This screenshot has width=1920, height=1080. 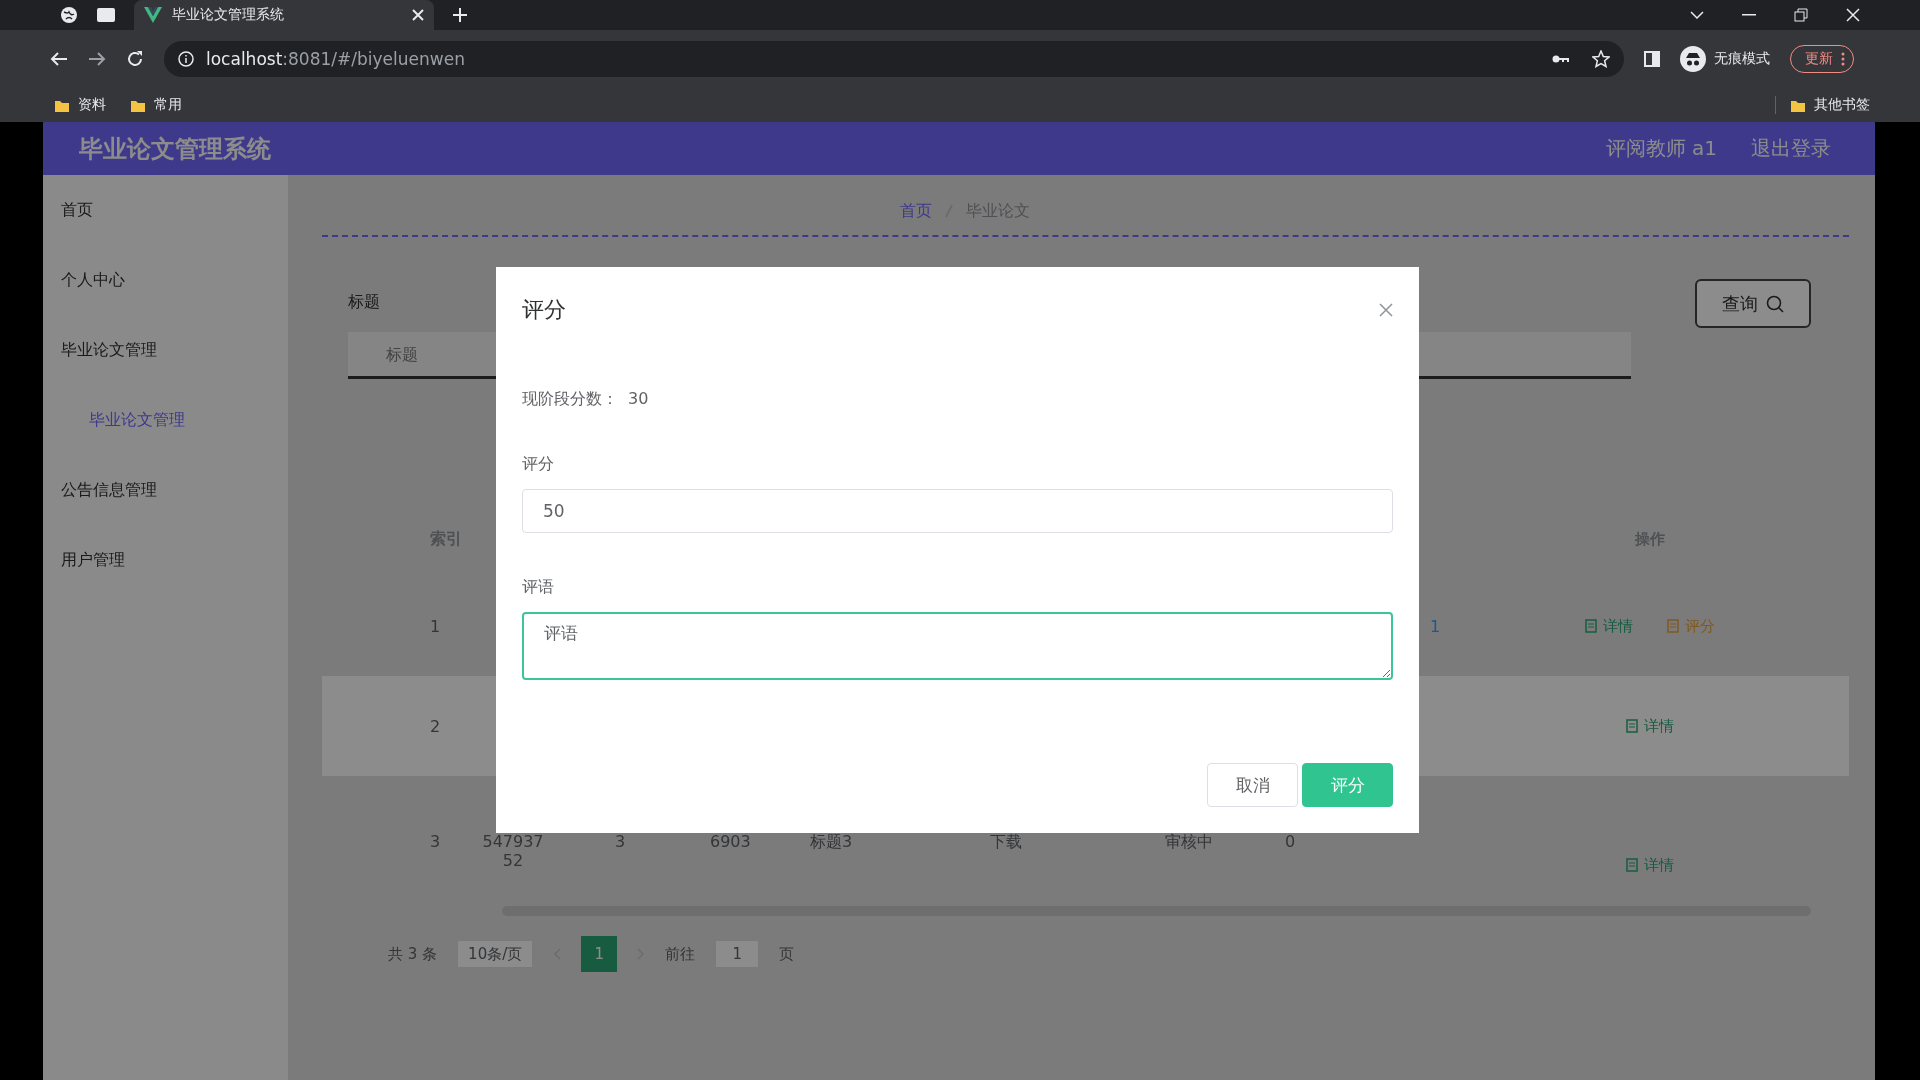 What do you see at coordinates (85, 105) in the screenshot?
I see `bookmark-folder: 资料` at bounding box center [85, 105].